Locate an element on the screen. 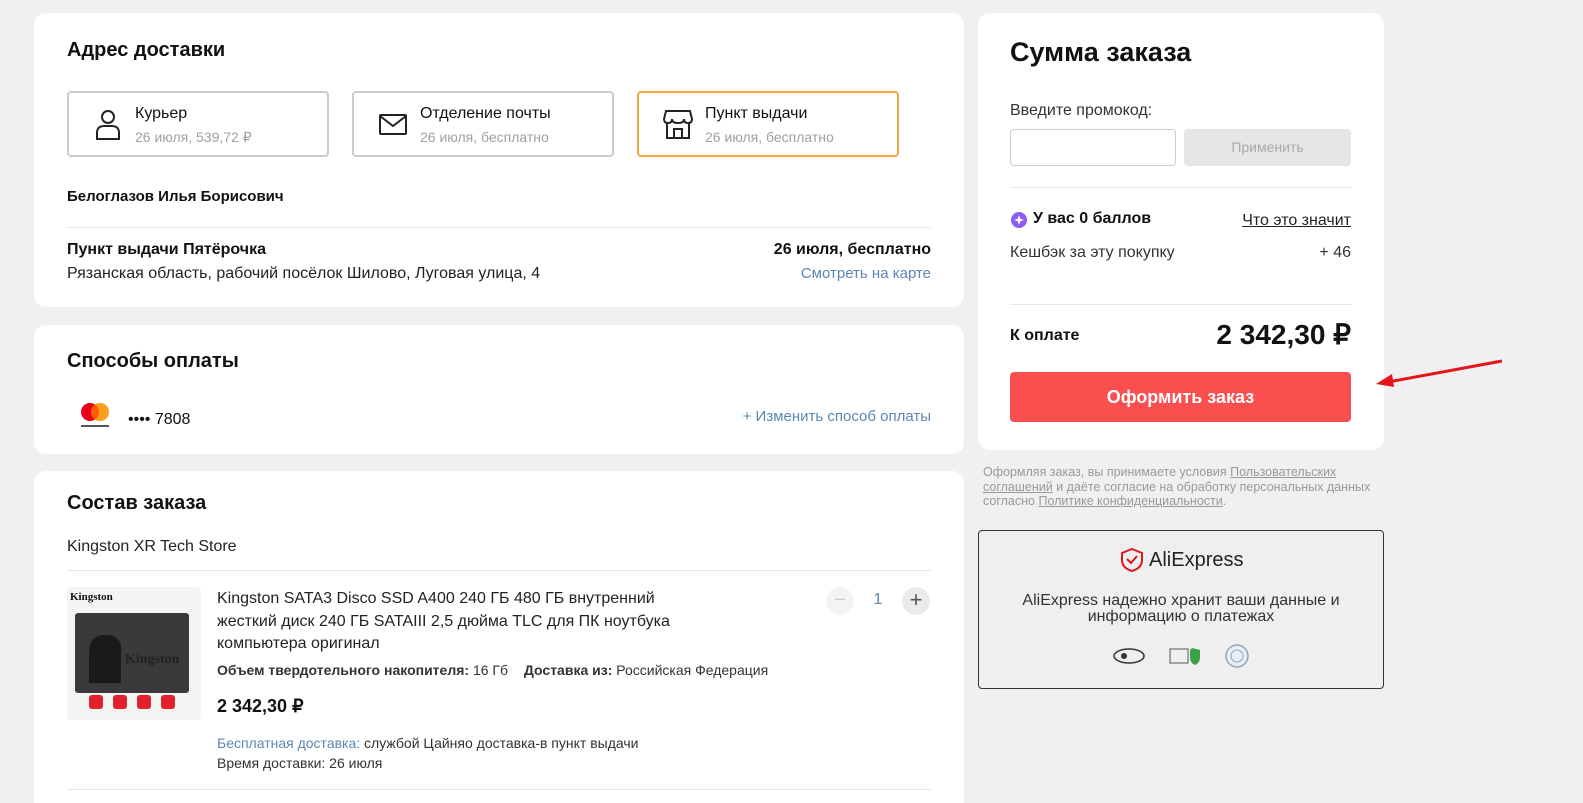 The image size is (1583, 803). free-delivery-label: Бесплатная доставка: is located at coordinates (289, 743).